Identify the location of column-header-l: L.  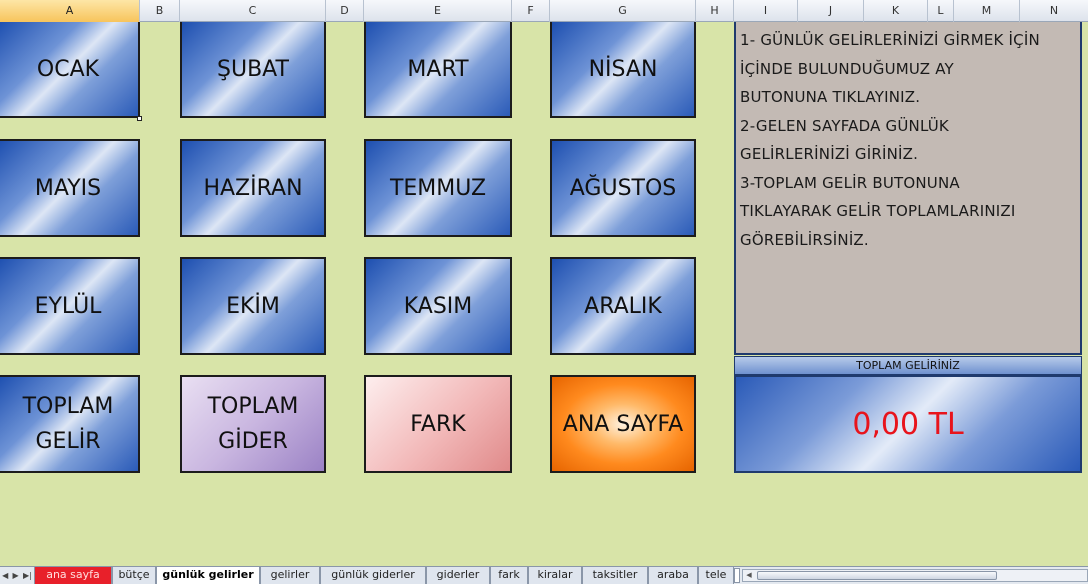
(941, 11).